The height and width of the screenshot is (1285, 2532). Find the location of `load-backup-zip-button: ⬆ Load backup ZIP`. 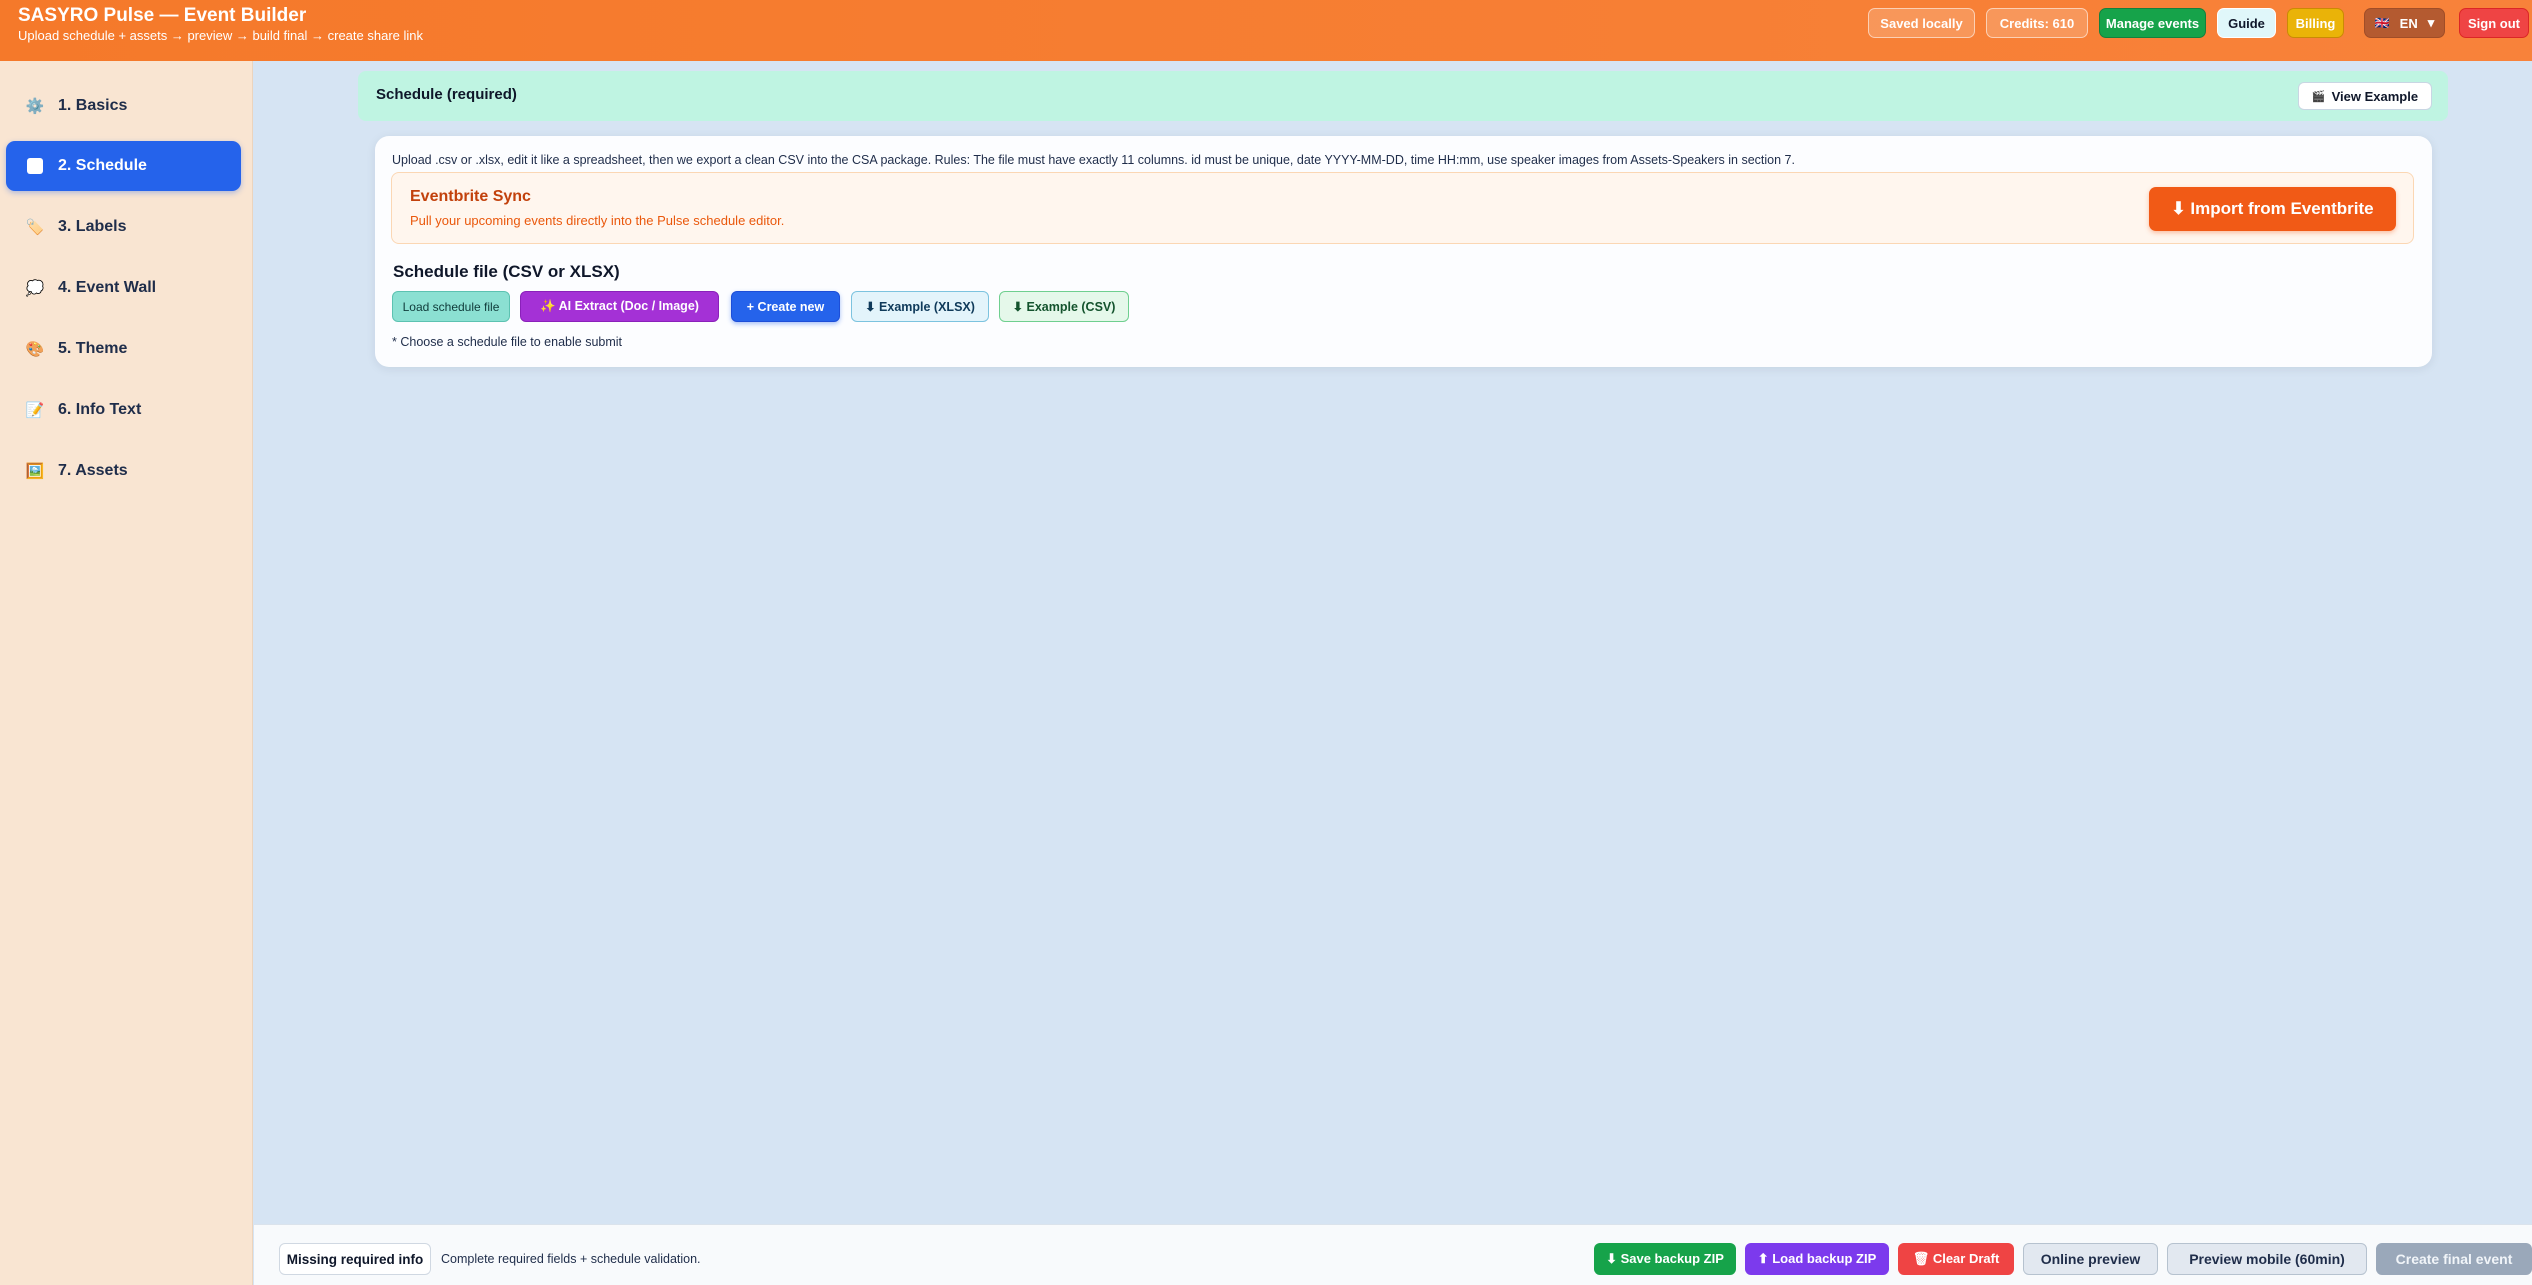

load-backup-zip-button: ⬆ Load backup ZIP is located at coordinates (1817, 1259).